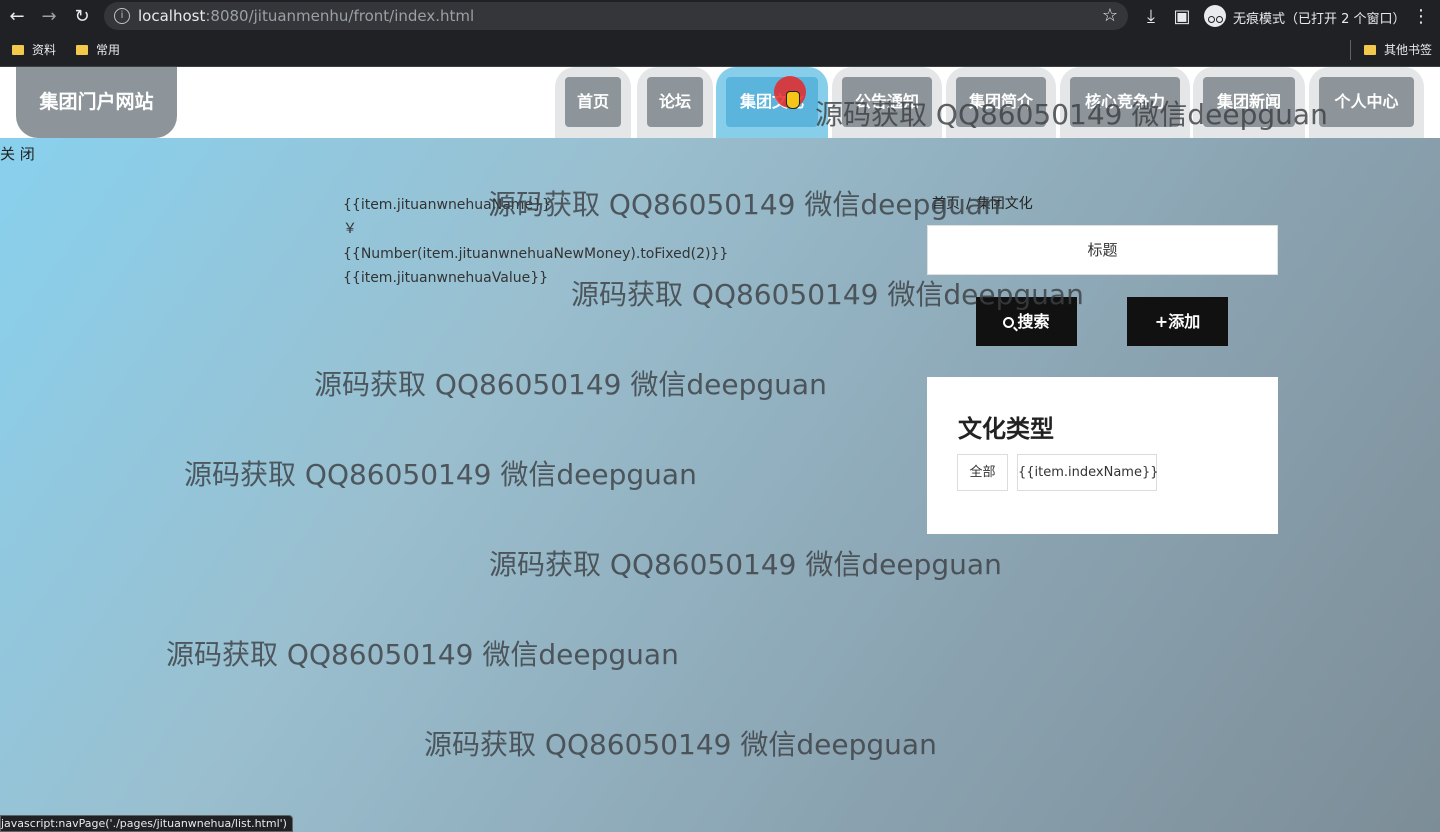 This screenshot has width=1440, height=832. Describe the element at coordinates (1350, 50) in the screenshot. I see `bookmark-divider` at that location.